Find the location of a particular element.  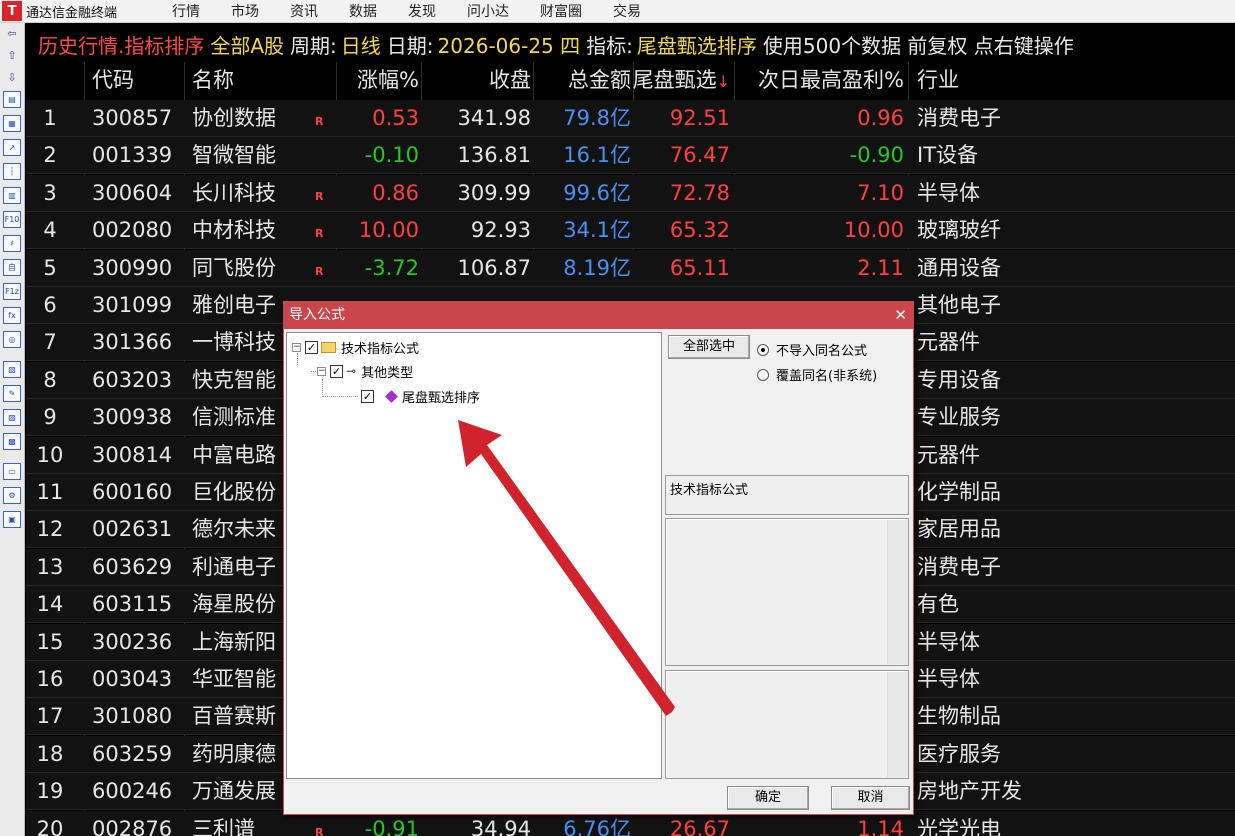

turnover-amount: 99.6亿 is located at coordinates (597, 192).